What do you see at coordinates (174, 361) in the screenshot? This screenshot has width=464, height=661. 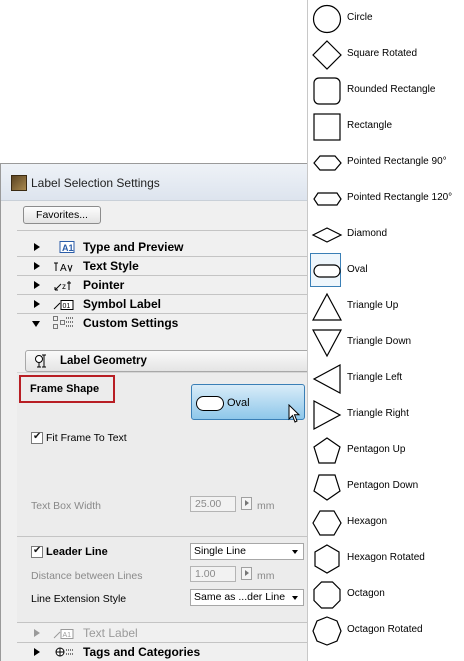 I see `label-geometry-selector: Label Geometry` at bounding box center [174, 361].